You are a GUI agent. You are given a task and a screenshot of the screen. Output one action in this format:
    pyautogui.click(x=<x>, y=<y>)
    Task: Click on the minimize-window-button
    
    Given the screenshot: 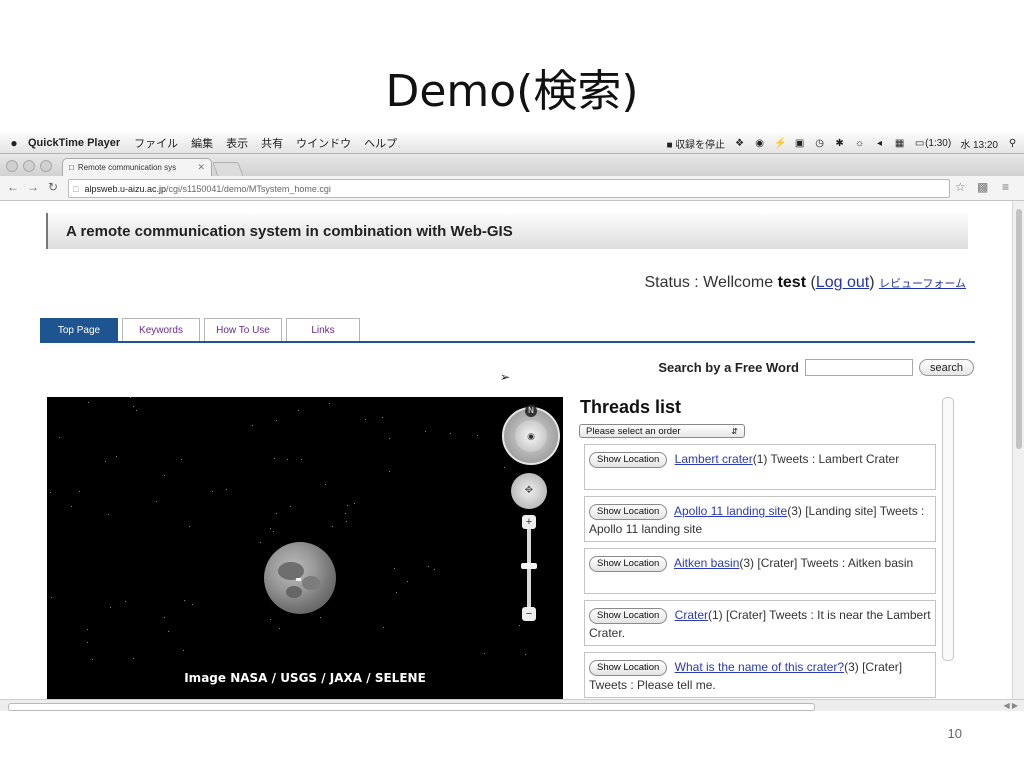 What is the action you would take?
    pyautogui.click(x=29, y=166)
    